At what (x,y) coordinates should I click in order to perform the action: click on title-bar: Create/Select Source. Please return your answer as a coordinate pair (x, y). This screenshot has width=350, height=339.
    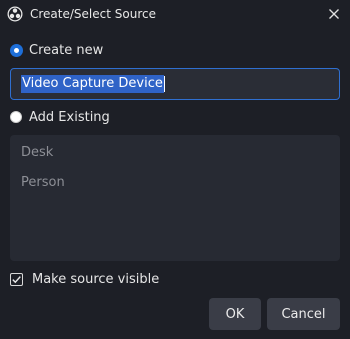
    Looking at the image, I should click on (175, 14).